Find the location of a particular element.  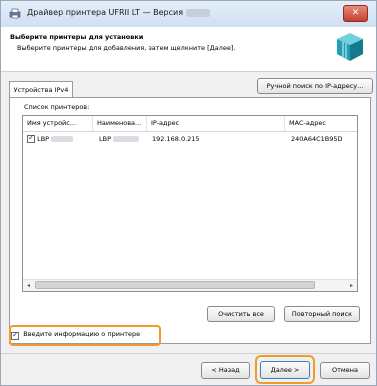

row-checkbox: ✓ is located at coordinates (31, 138).